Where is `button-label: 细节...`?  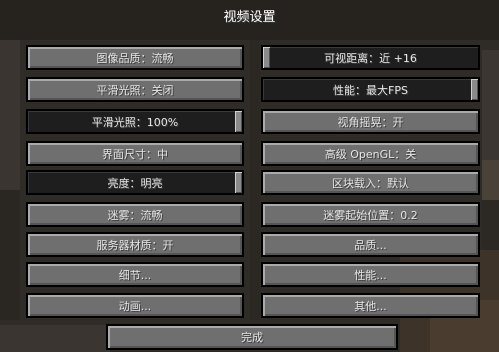
button-label: 细节... is located at coordinates (135, 275).